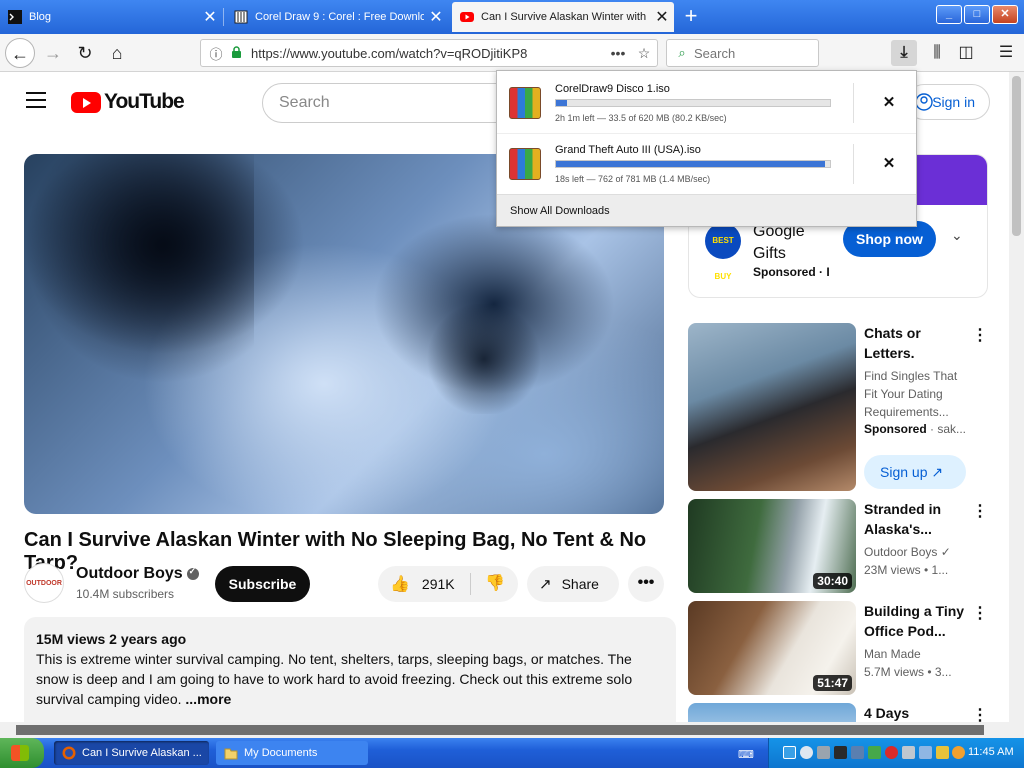  I want to click on tray-status-icon, so click(806, 752).